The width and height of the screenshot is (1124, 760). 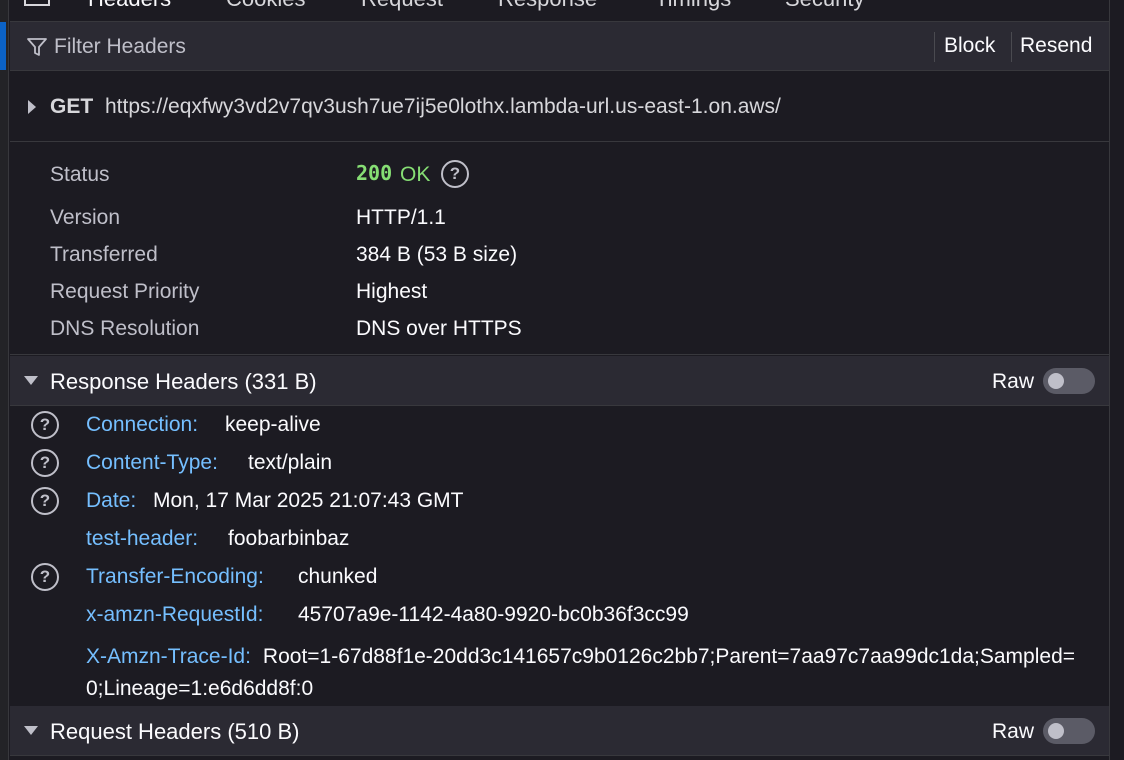 I want to click on header-value: foobarbinbaz, so click(x=289, y=538).